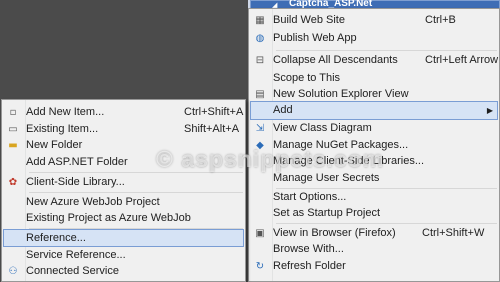 This screenshot has width=500, height=282. I want to click on menu-item-refresh-folder: ↻ Refresh Folder, so click(374, 267).